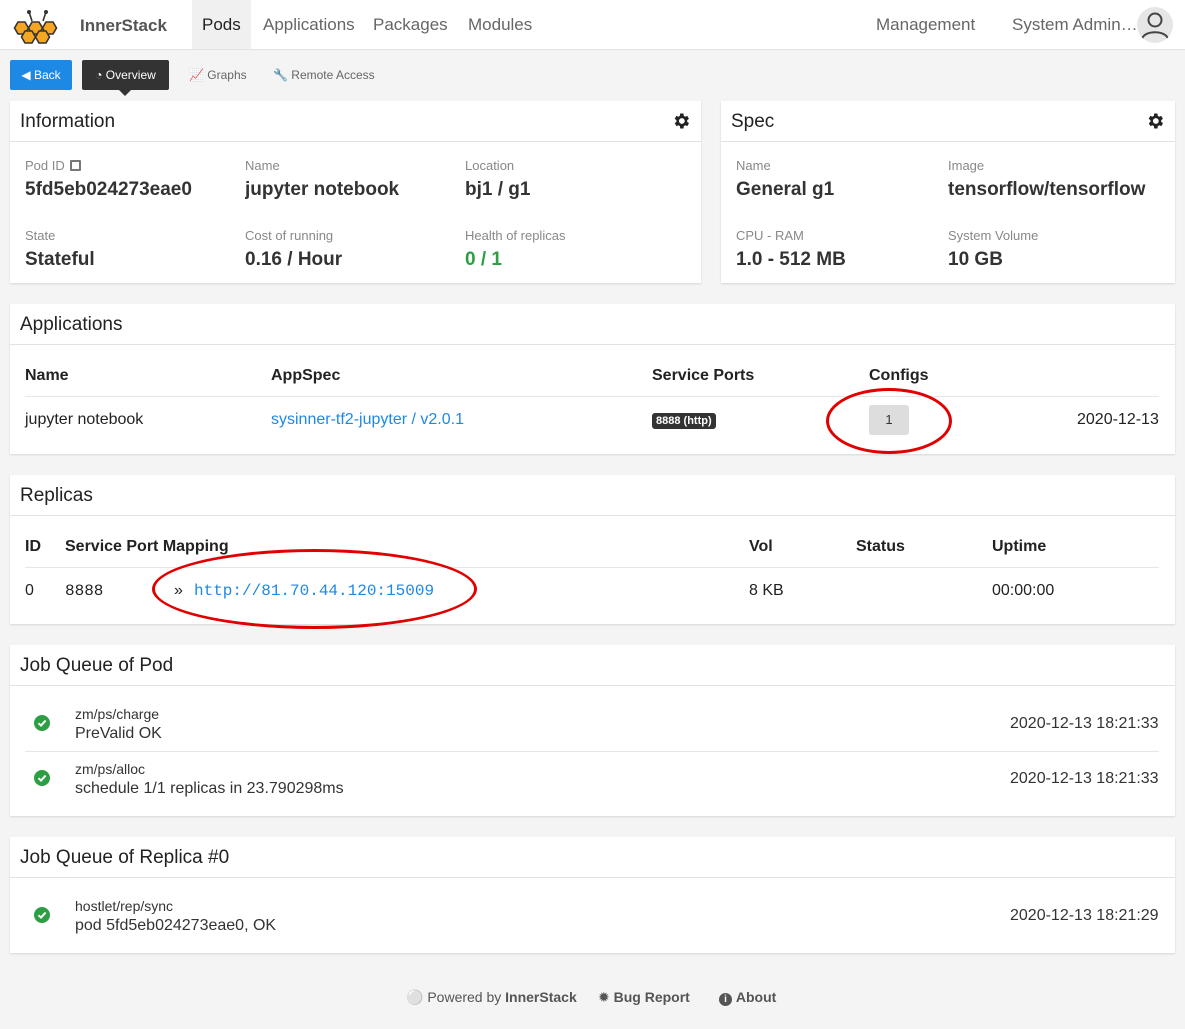 Image resolution: width=1185 pixels, height=1029 pixels. What do you see at coordinates (178, 590) in the screenshot?
I see `mapping-arrow: »` at bounding box center [178, 590].